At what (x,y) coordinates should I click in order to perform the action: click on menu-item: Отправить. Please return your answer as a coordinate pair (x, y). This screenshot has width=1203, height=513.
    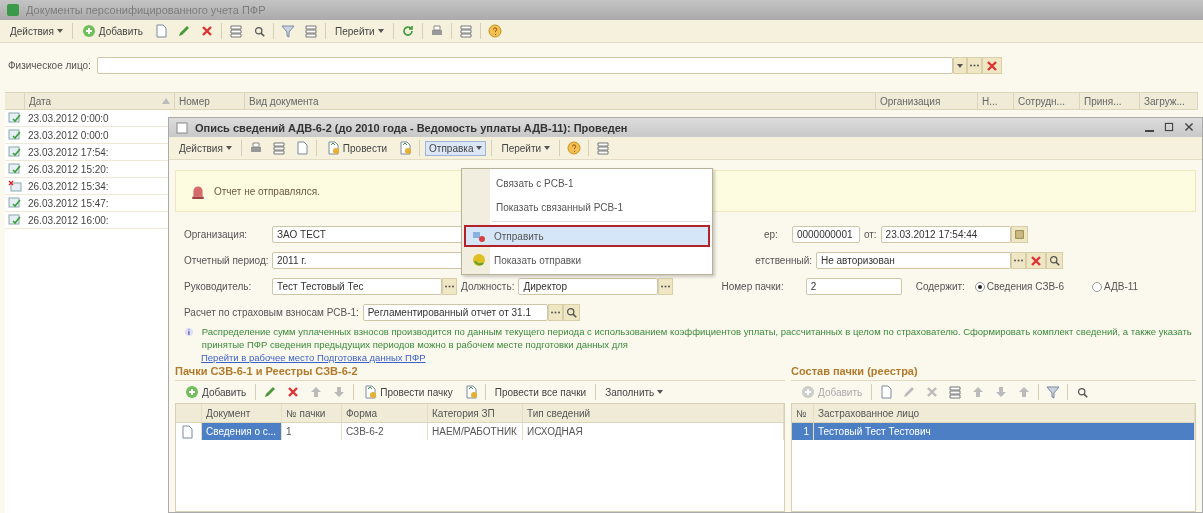
    Looking at the image, I should click on (587, 236).